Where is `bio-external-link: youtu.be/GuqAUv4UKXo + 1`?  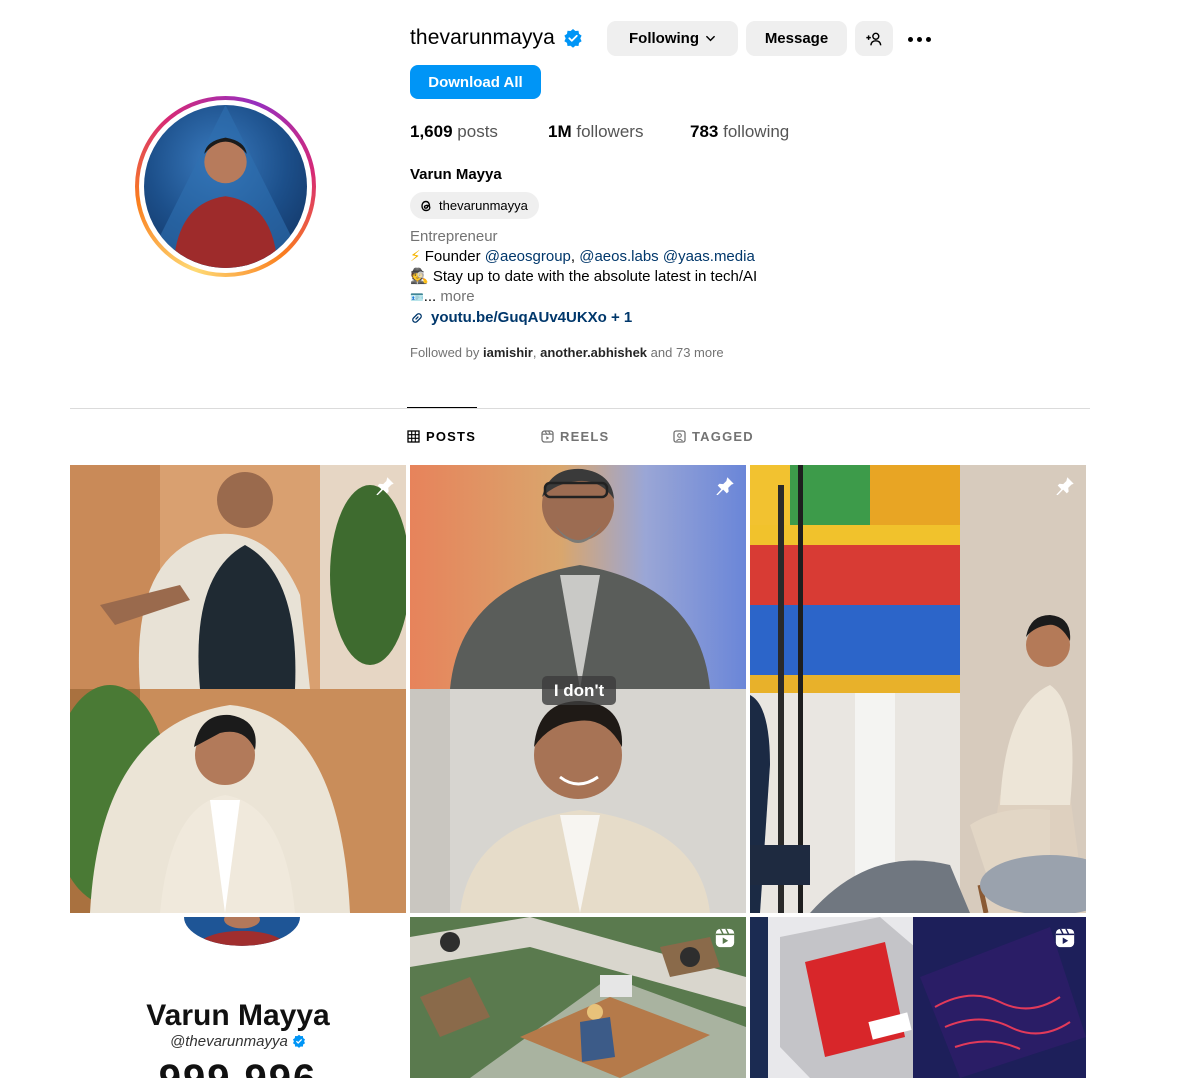 bio-external-link: youtu.be/GuqAUv4UKXo + 1 is located at coordinates (583, 318).